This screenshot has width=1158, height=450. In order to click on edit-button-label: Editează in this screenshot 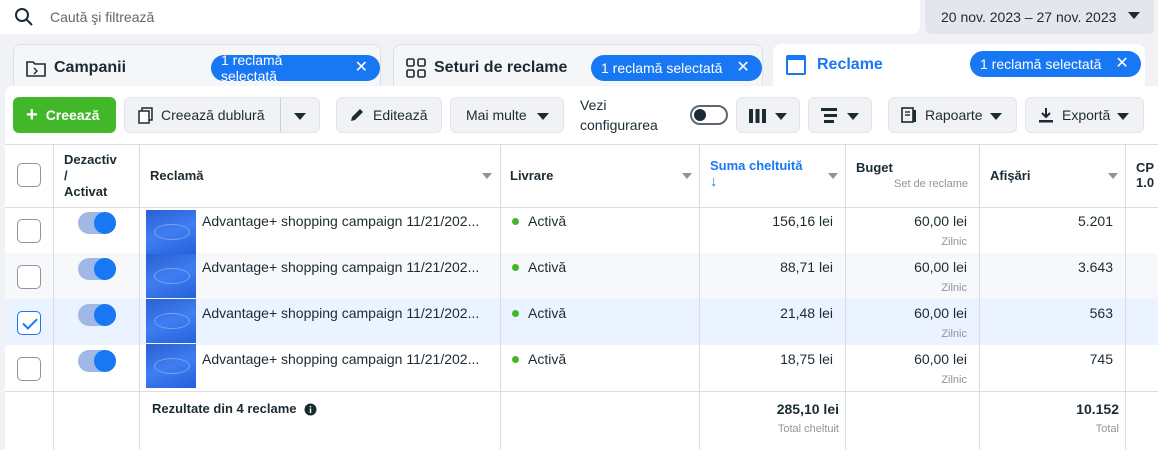, I will do `click(400, 115)`.